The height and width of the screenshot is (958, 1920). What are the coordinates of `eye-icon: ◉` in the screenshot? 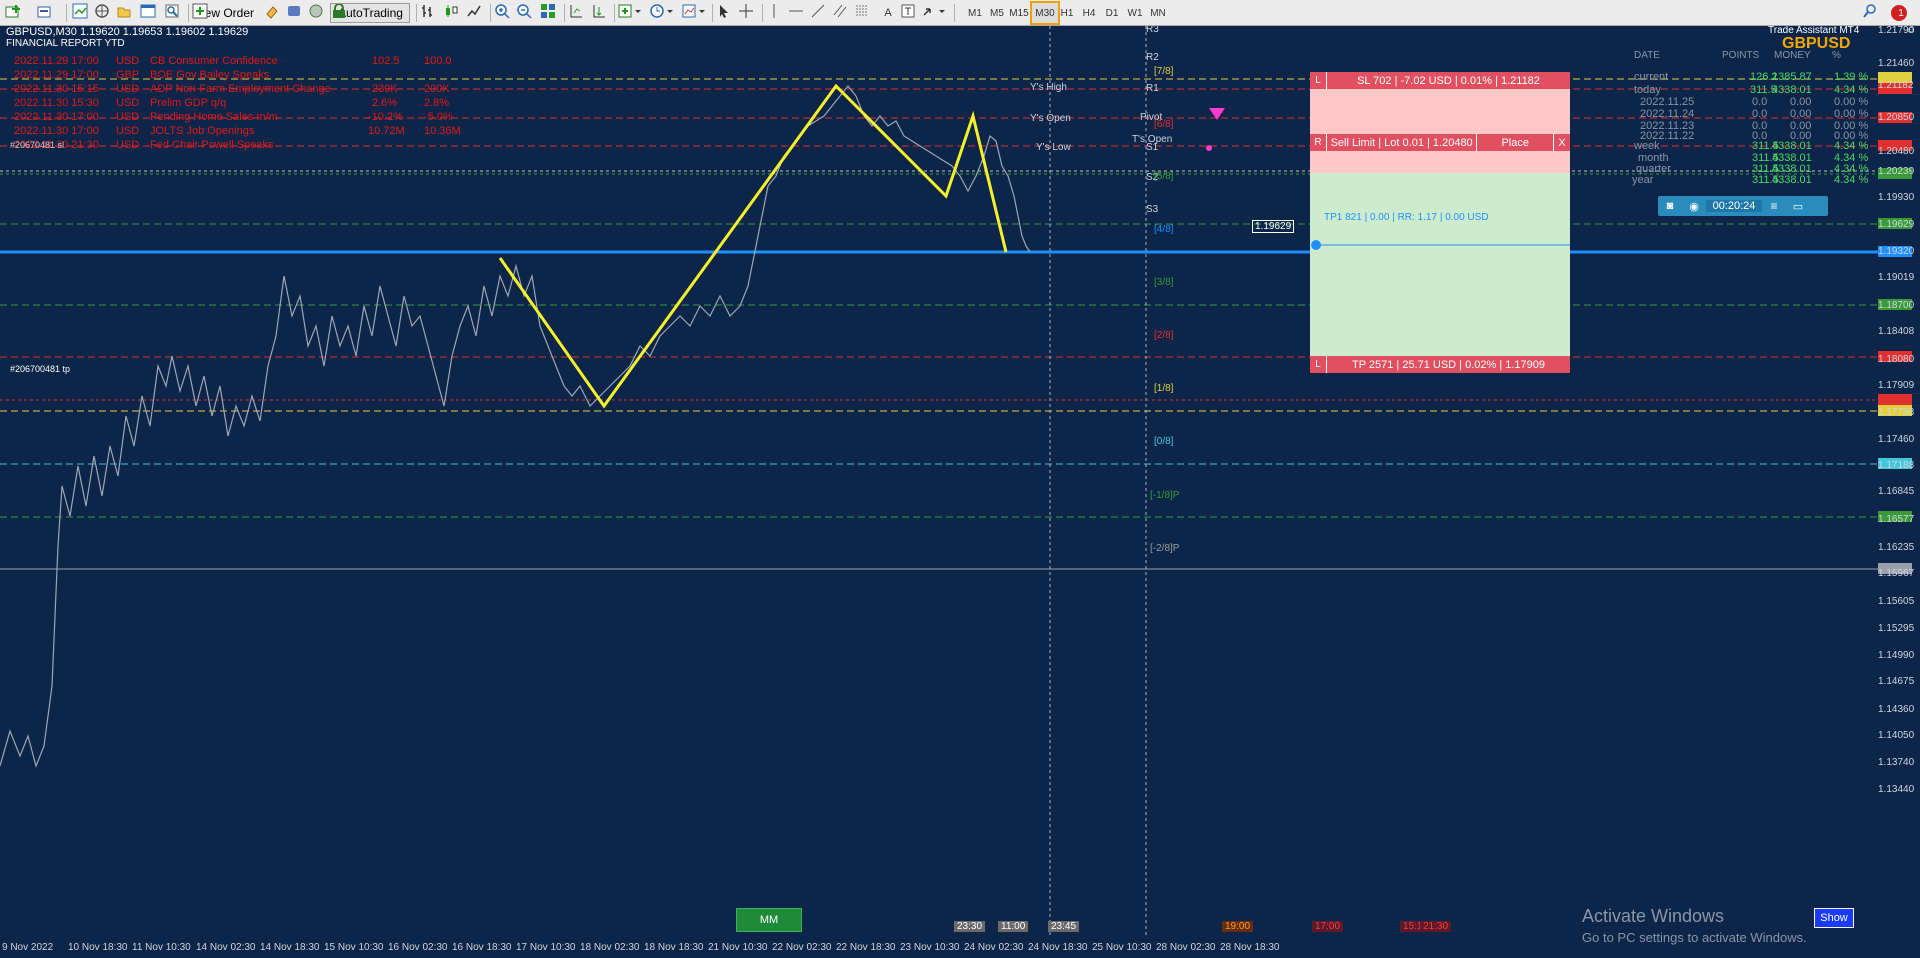 It's located at (1694, 206).